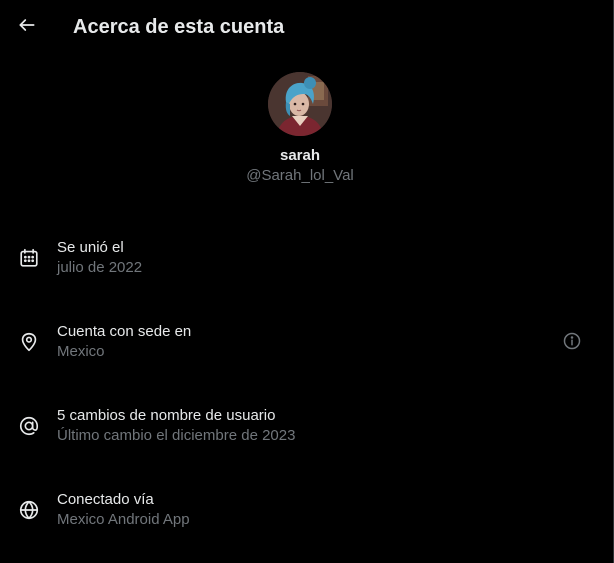 The image size is (614, 563). What do you see at coordinates (176, 435) in the screenshot?
I see `info-subtitle: Último cambio el diciembre de 2023` at bounding box center [176, 435].